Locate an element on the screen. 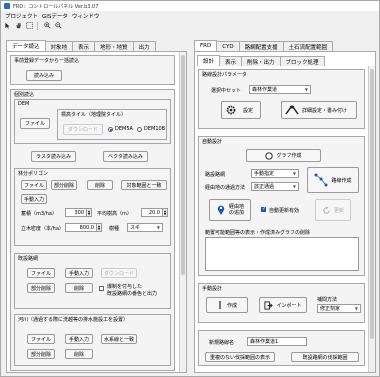  waypoint-add-button: 経由地 の追加 is located at coordinates (230, 210).